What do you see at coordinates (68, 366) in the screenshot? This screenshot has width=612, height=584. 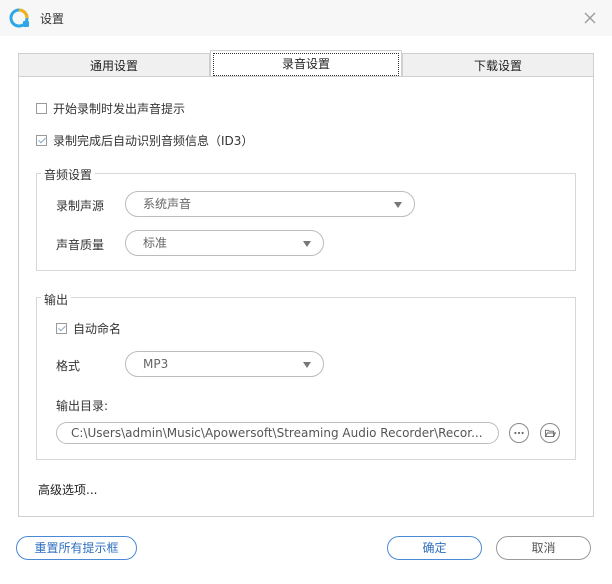 I see `format-label: 格式` at bounding box center [68, 366].